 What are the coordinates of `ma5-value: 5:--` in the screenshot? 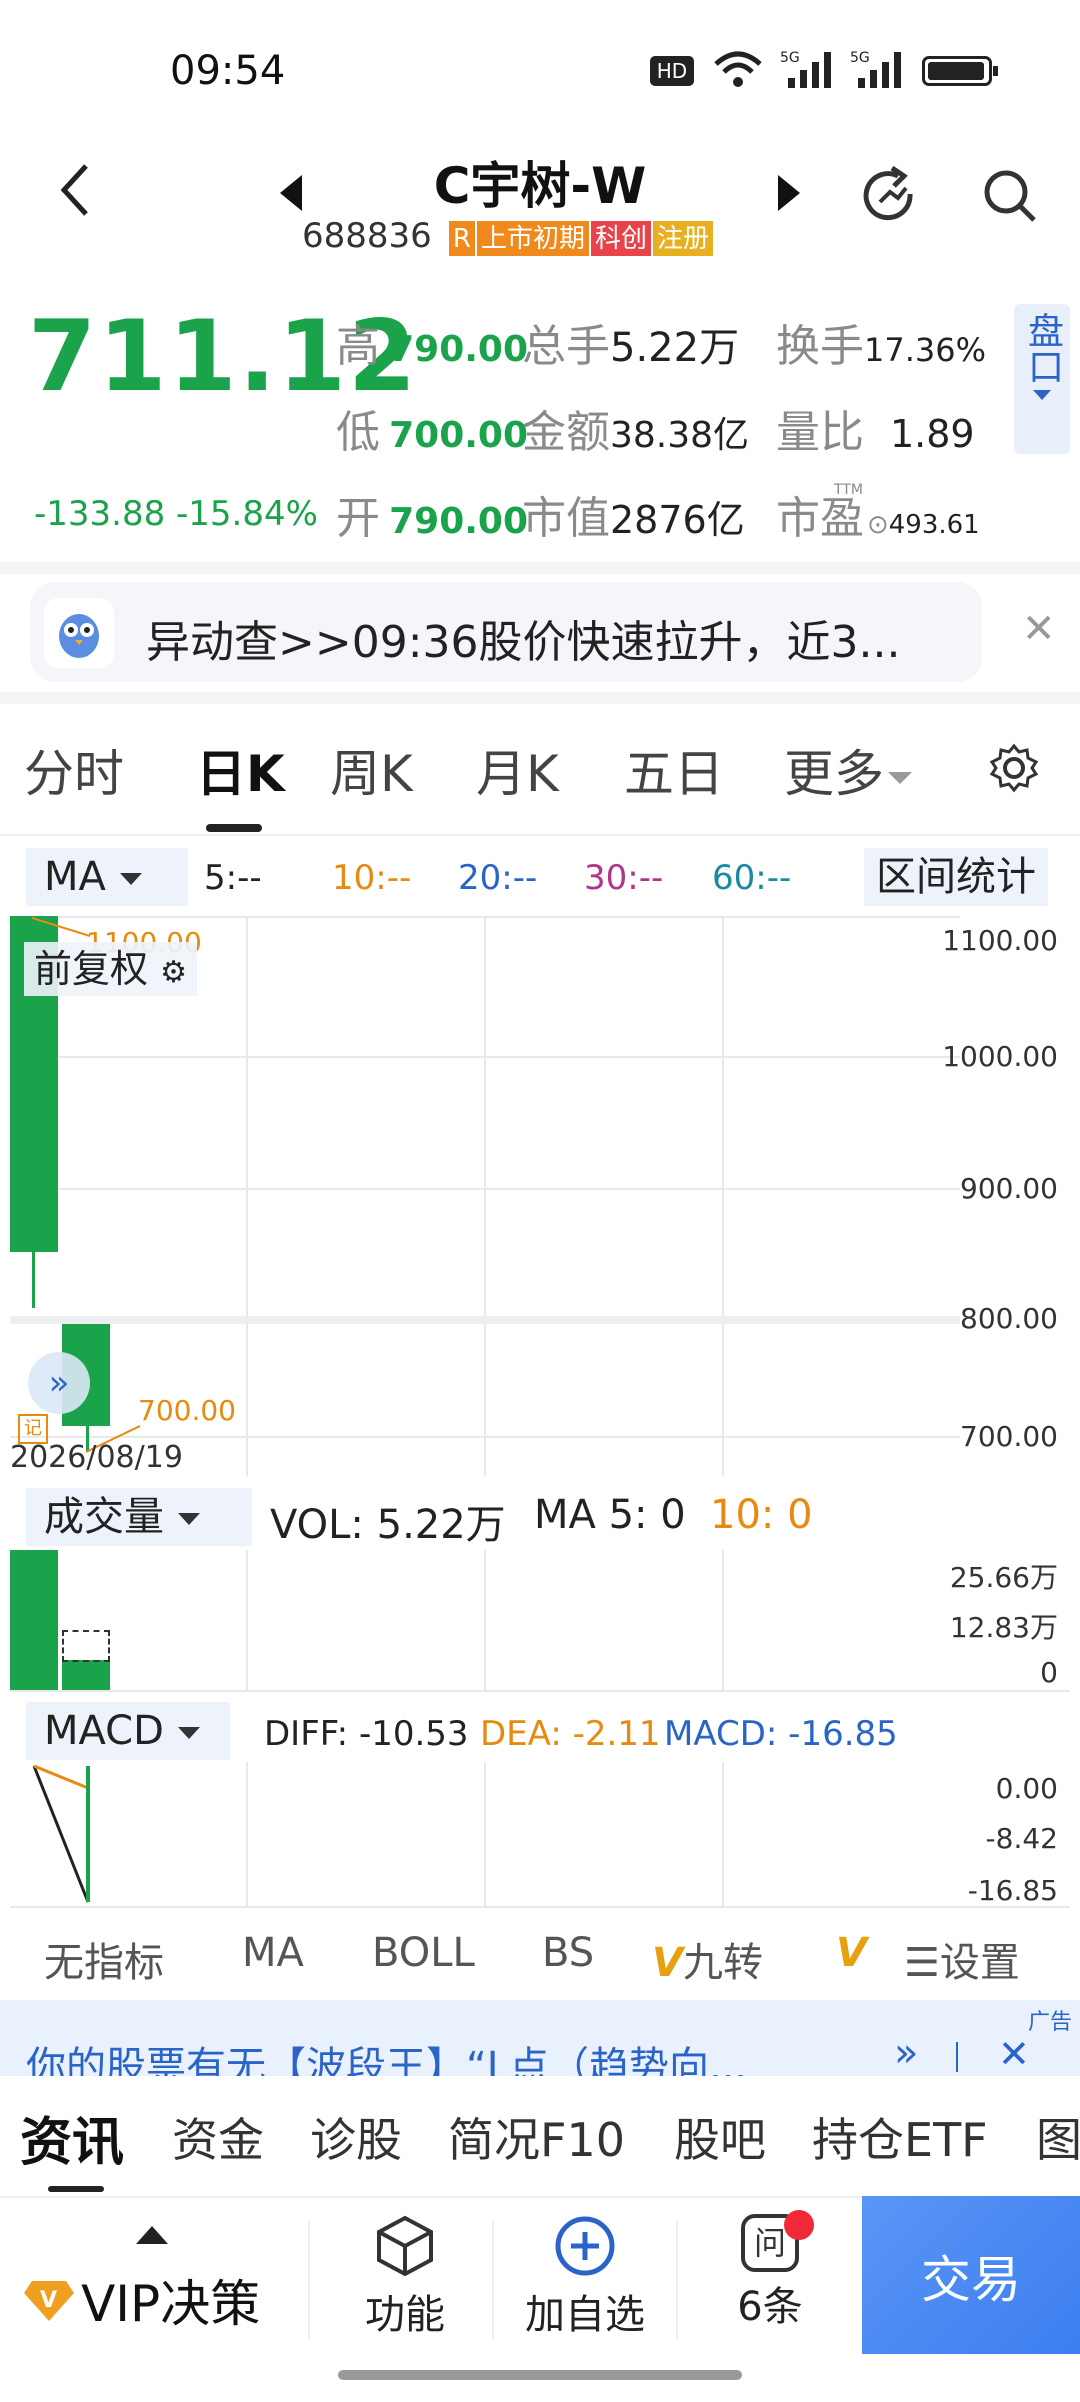 It's located at (233, 878).